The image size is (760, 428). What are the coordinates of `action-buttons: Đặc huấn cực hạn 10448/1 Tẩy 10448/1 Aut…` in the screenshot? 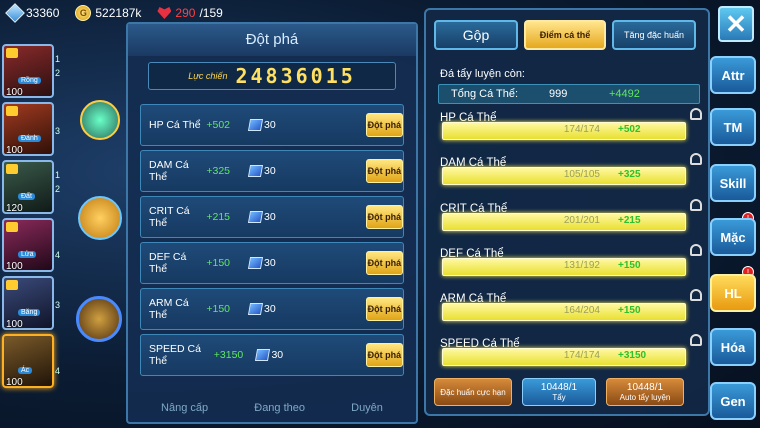 It's located at (567, 392).